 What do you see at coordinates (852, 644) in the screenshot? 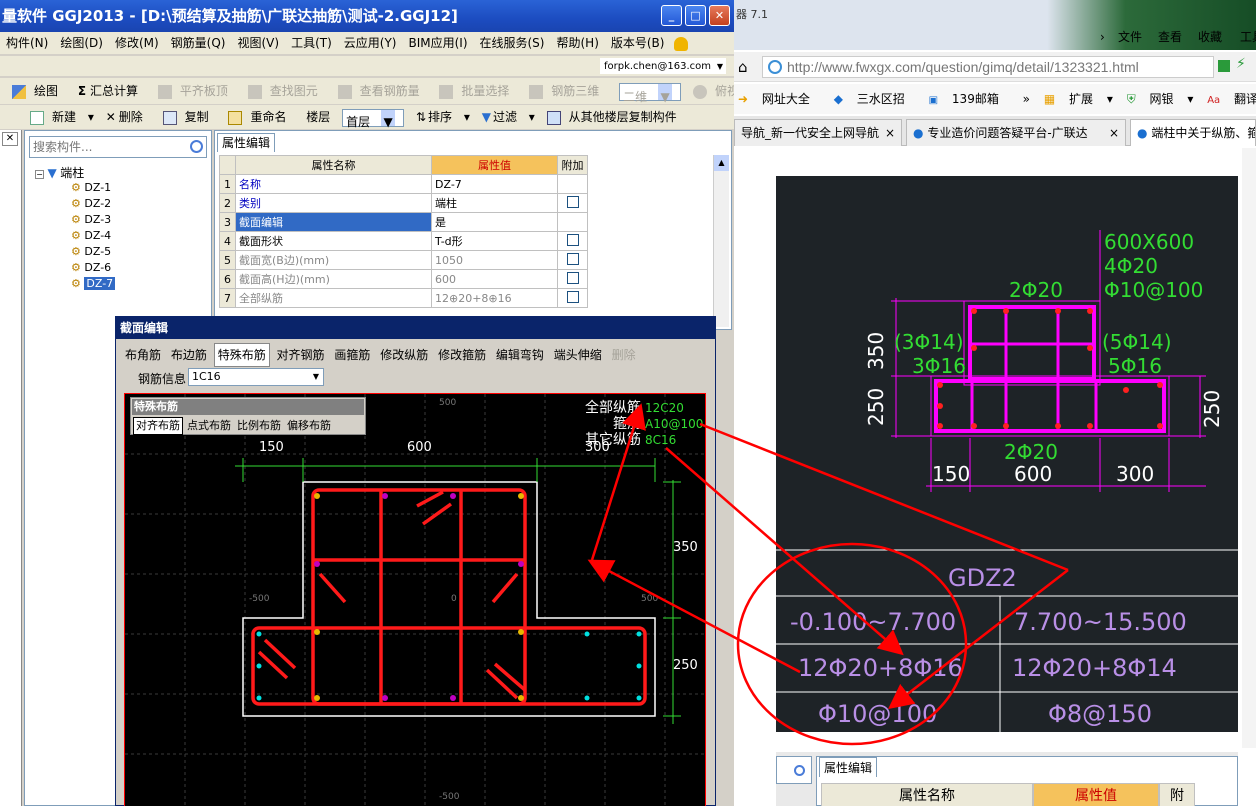
I see `annotation-circle` at bounding box center [852, 644].